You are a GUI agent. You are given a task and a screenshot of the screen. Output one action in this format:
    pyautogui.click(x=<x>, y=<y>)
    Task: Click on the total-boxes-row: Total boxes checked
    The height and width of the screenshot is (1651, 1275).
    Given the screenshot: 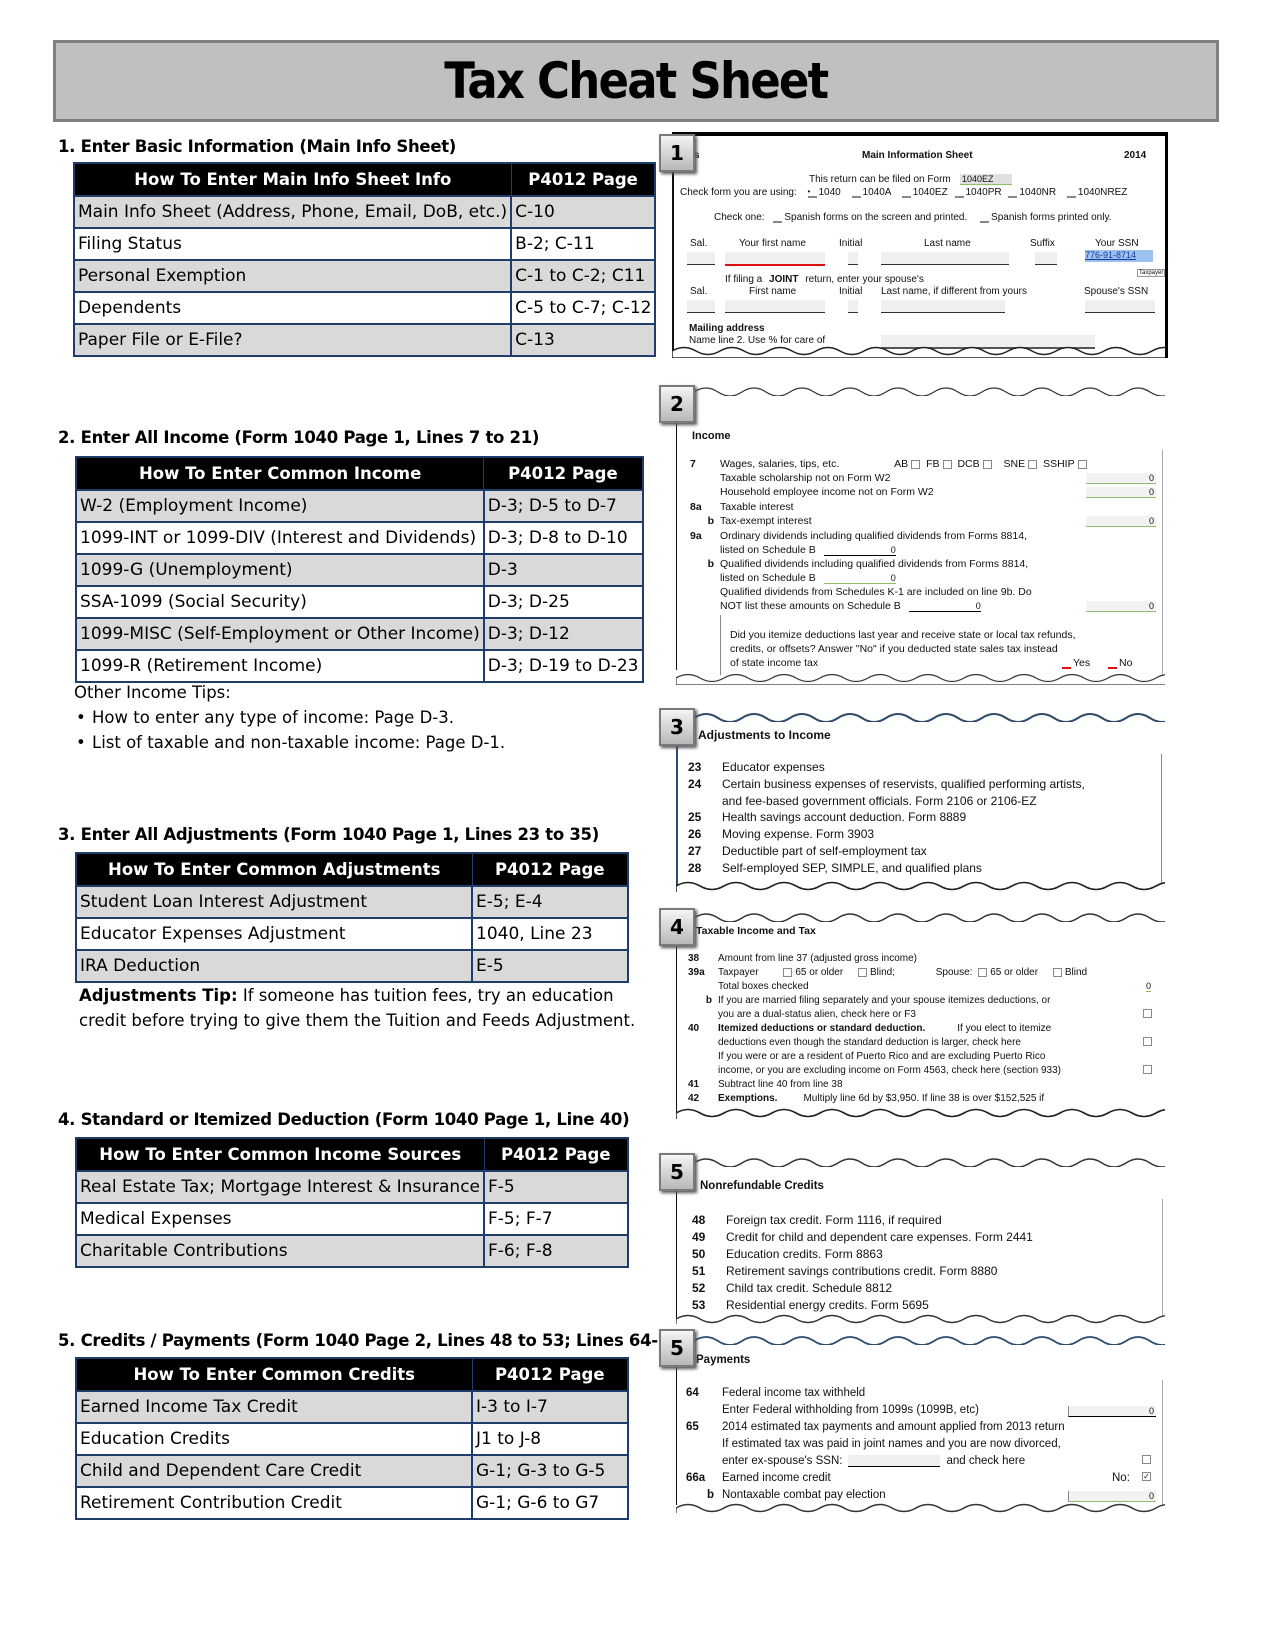 What is the action you would take?
    pyautogui.click(x=763, y=986)
    